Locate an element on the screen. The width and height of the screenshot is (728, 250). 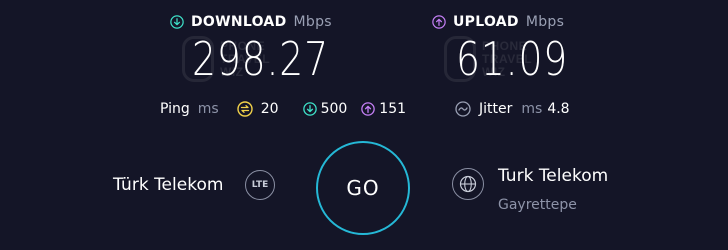
jitter-label: Jitter is located at coordinates (496, 109).